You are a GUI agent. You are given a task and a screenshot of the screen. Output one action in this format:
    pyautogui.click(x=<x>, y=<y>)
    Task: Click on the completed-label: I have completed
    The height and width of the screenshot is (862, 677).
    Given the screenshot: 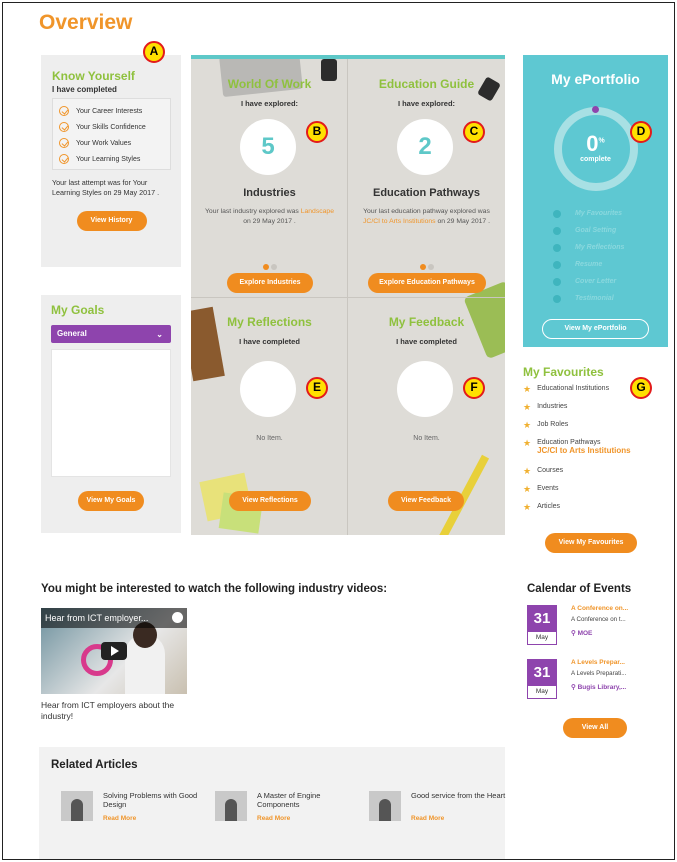 What is the action you would take?
    pyautogui.click(x=269, y=341)
    